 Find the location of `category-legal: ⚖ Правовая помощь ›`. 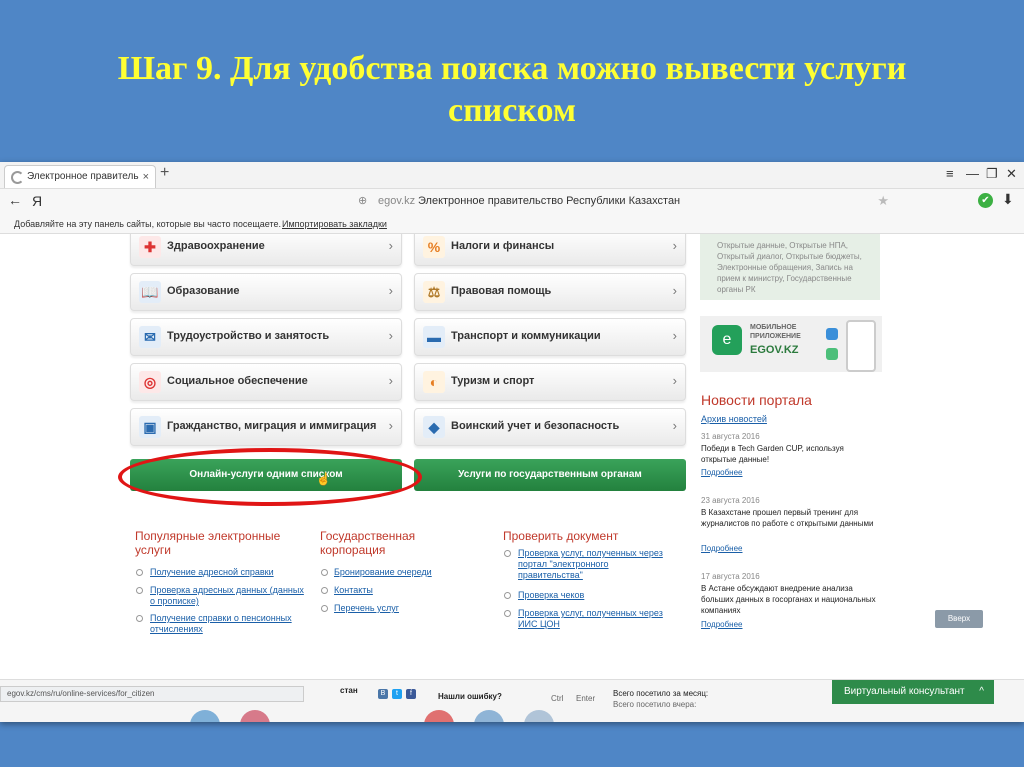

category-legal: ⚖ Правовая помощь › is located at coordinates (550, 292).